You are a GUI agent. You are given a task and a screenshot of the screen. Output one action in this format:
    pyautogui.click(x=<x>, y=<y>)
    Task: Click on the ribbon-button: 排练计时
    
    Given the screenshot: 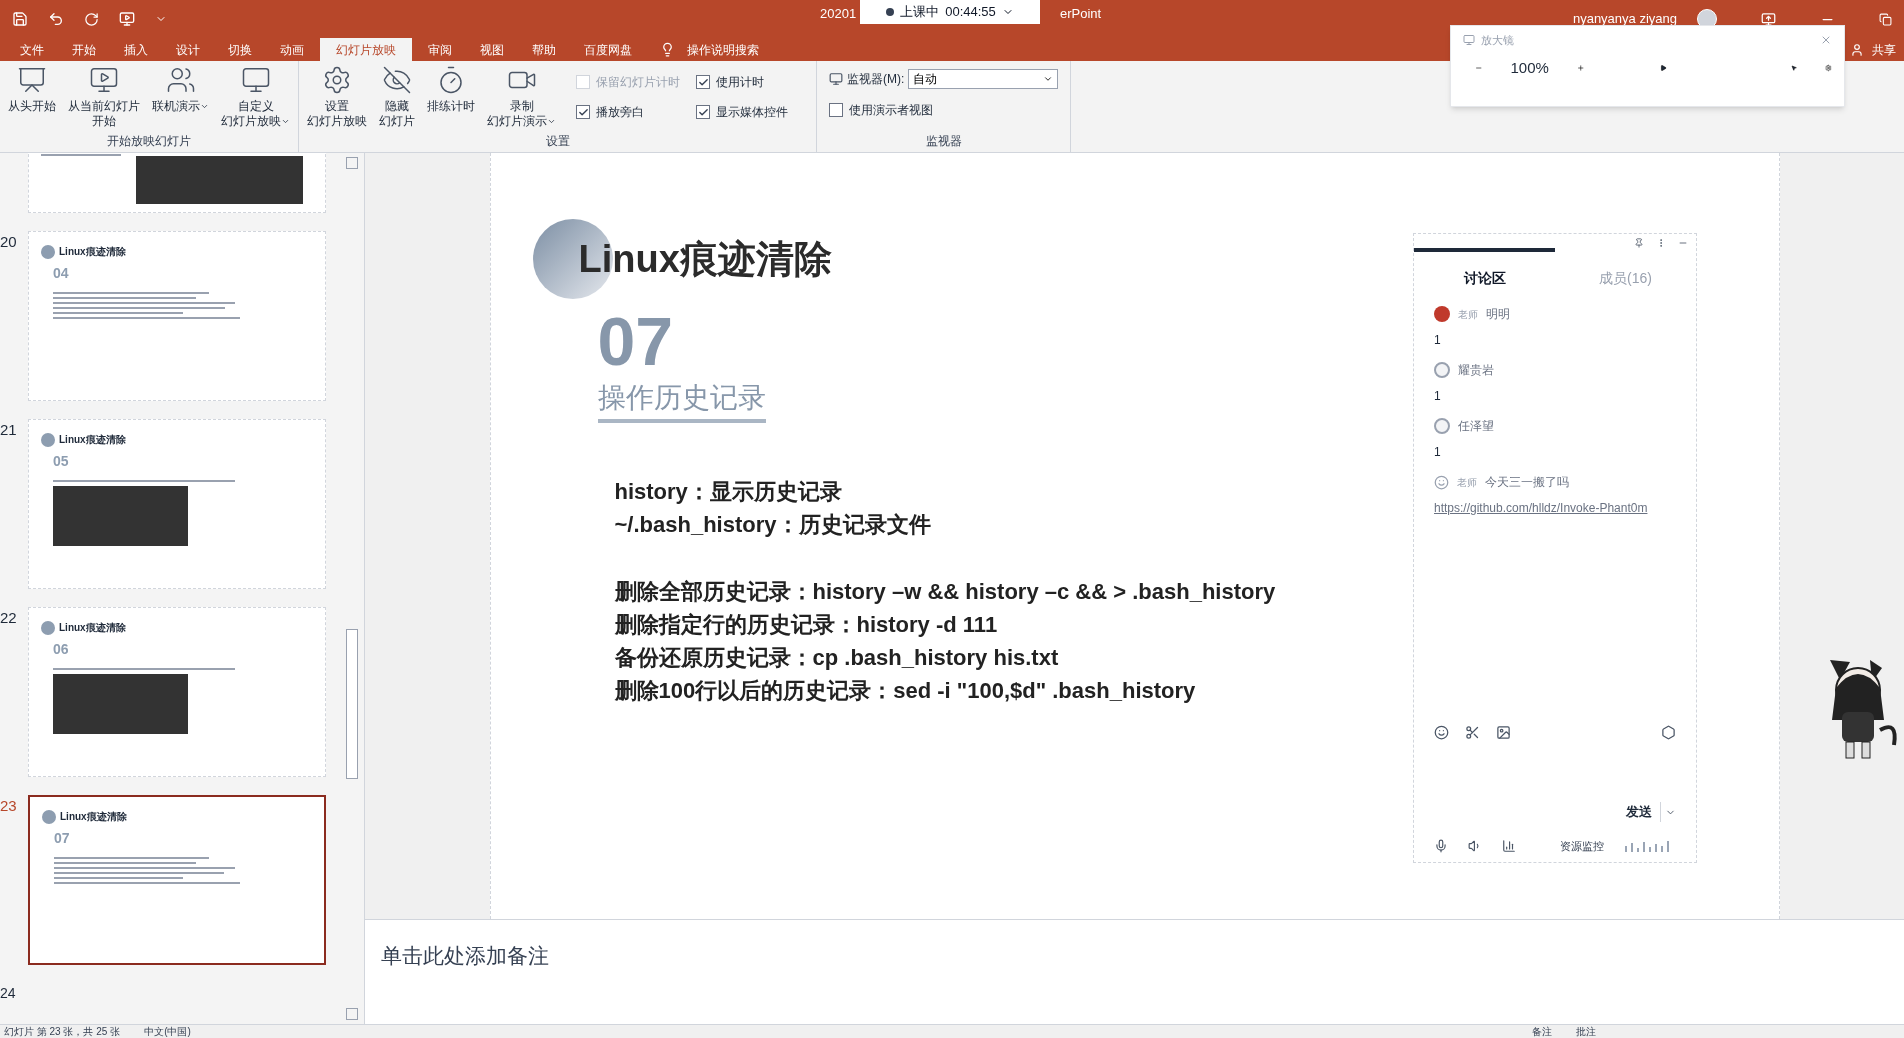 What is the action you would take?
    pyautogui.click(x=451, y=89)
    